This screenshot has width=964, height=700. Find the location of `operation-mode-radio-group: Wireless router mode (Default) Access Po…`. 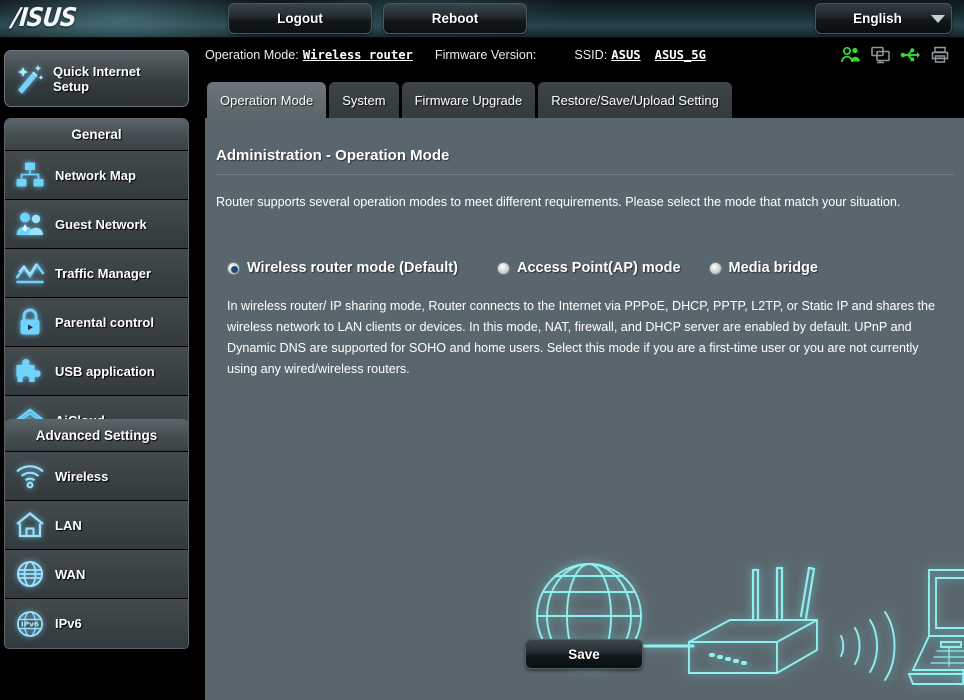

operation-mode-radio-group: Wireless router mode (Default) Access Po… is located at coordinates (587, 268).